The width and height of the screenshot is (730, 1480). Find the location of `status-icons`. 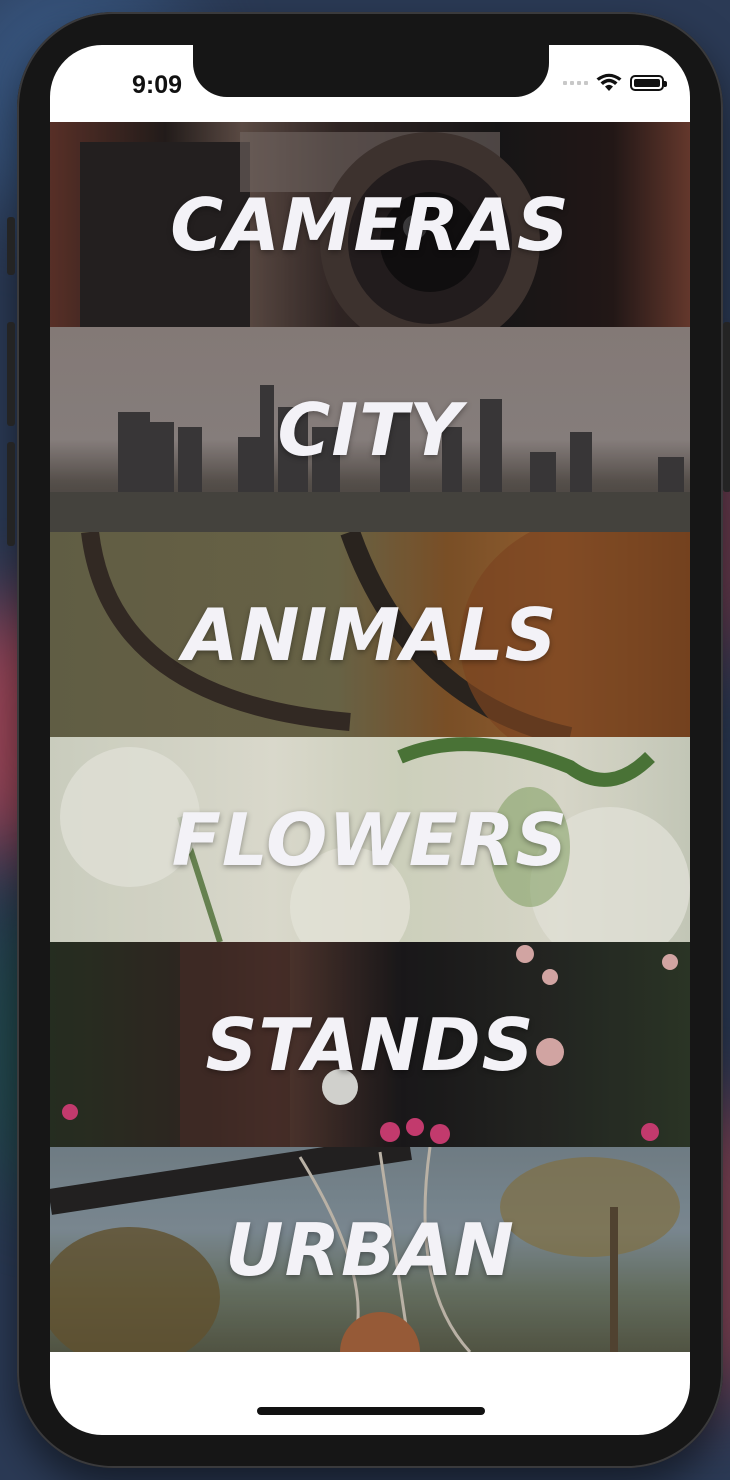

status-icons is located at coordinates (615, 83).